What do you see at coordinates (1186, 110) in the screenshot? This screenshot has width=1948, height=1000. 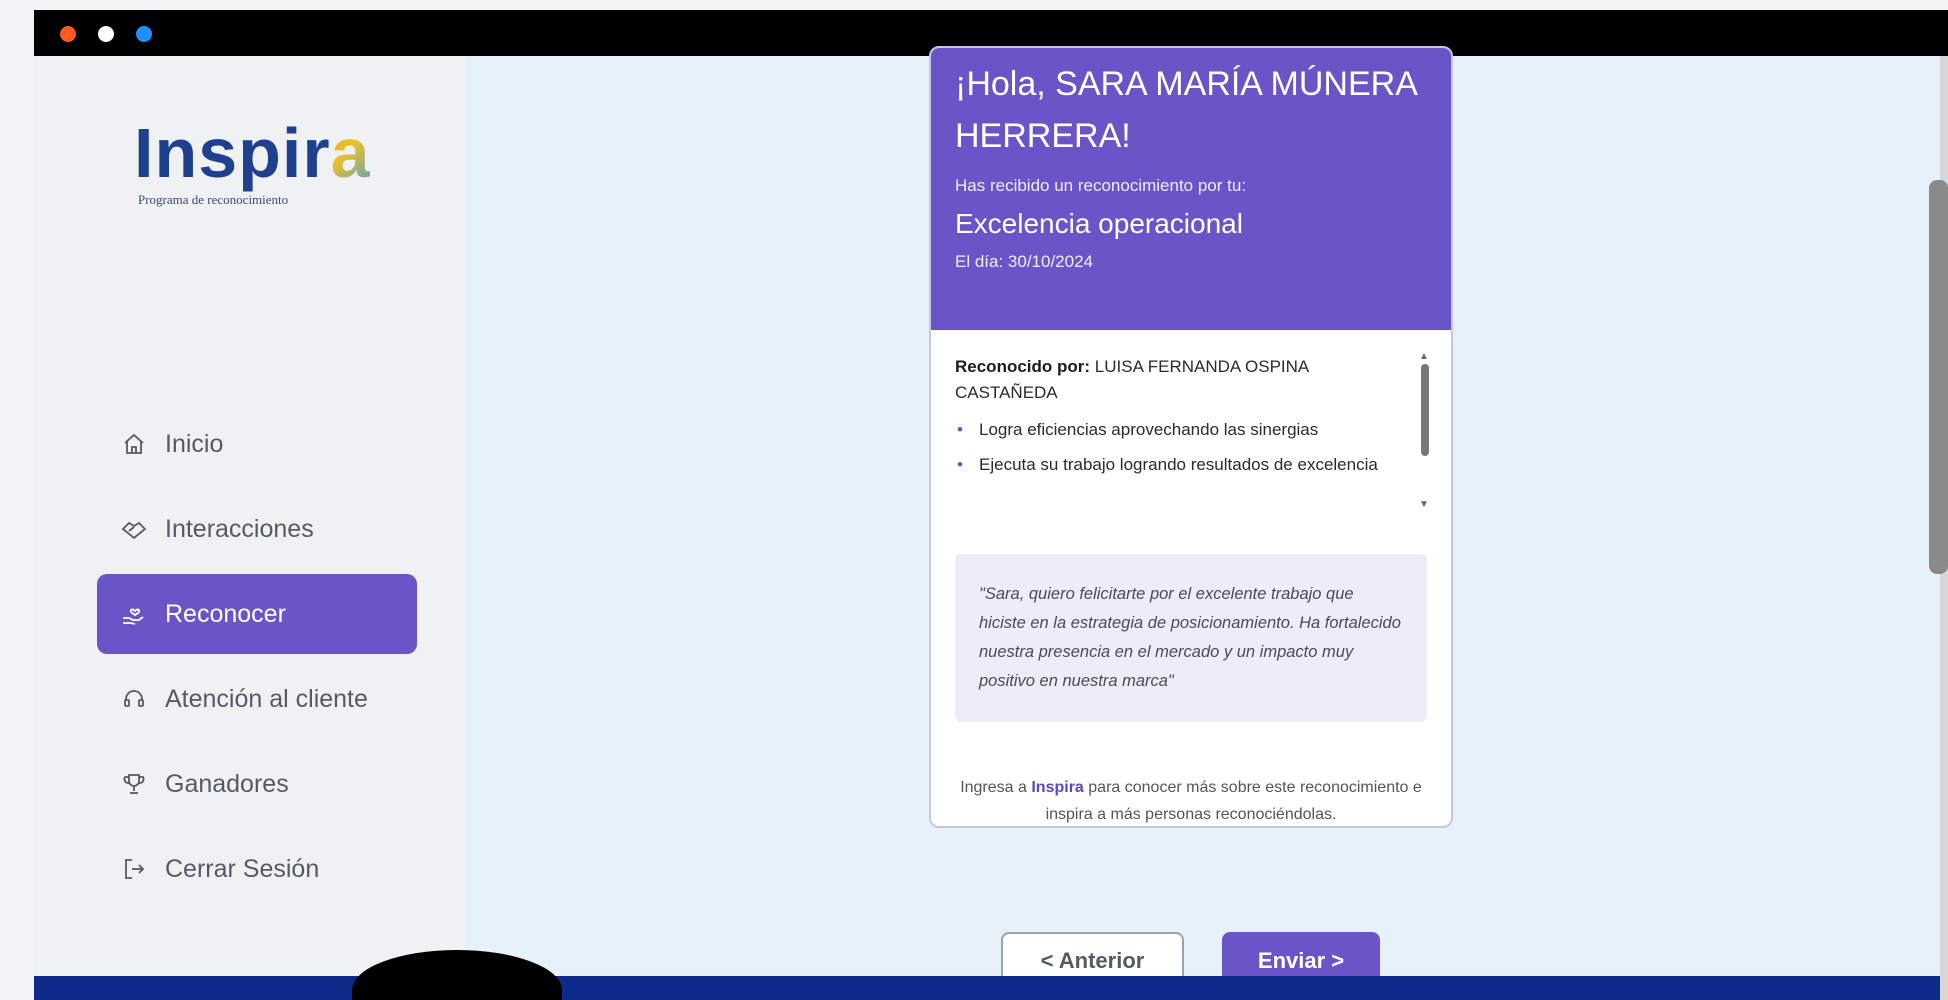 I see `greeting-title: ¡Hola, SARA MARÍA MÚNERA HERRERA!` at bounding box center [1186, 110].